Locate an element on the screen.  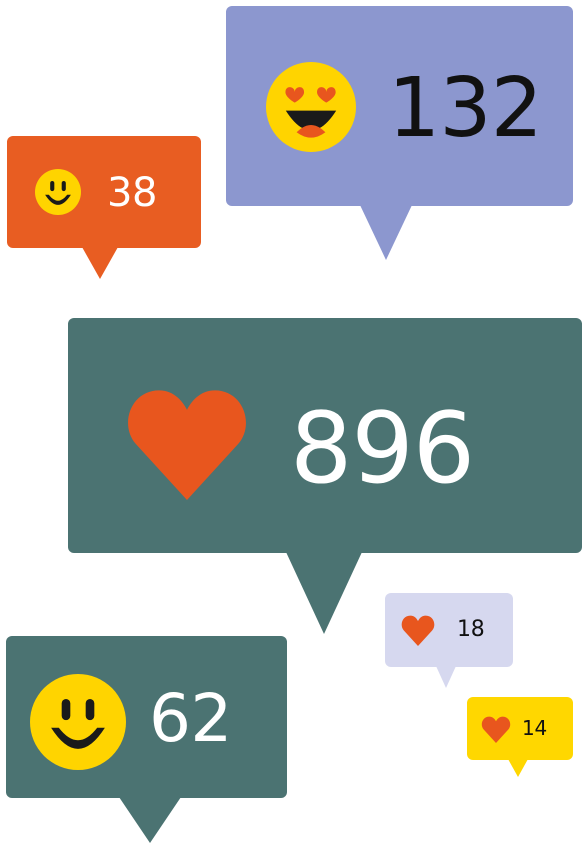
reaction-count: 14 is located at coordinates (535, 728).